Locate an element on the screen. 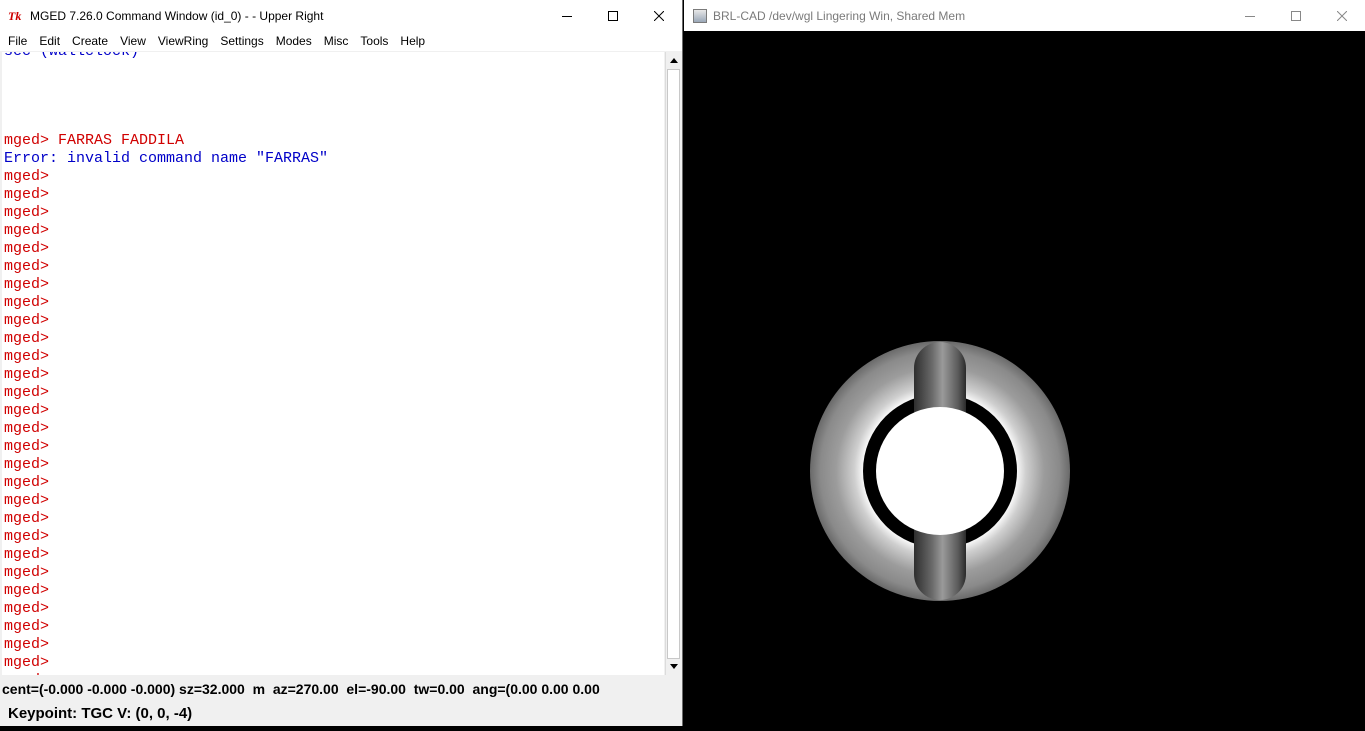 This screenshot has width=1365, height=731. brlcad-window-icon is located at coordinates (700, 15).